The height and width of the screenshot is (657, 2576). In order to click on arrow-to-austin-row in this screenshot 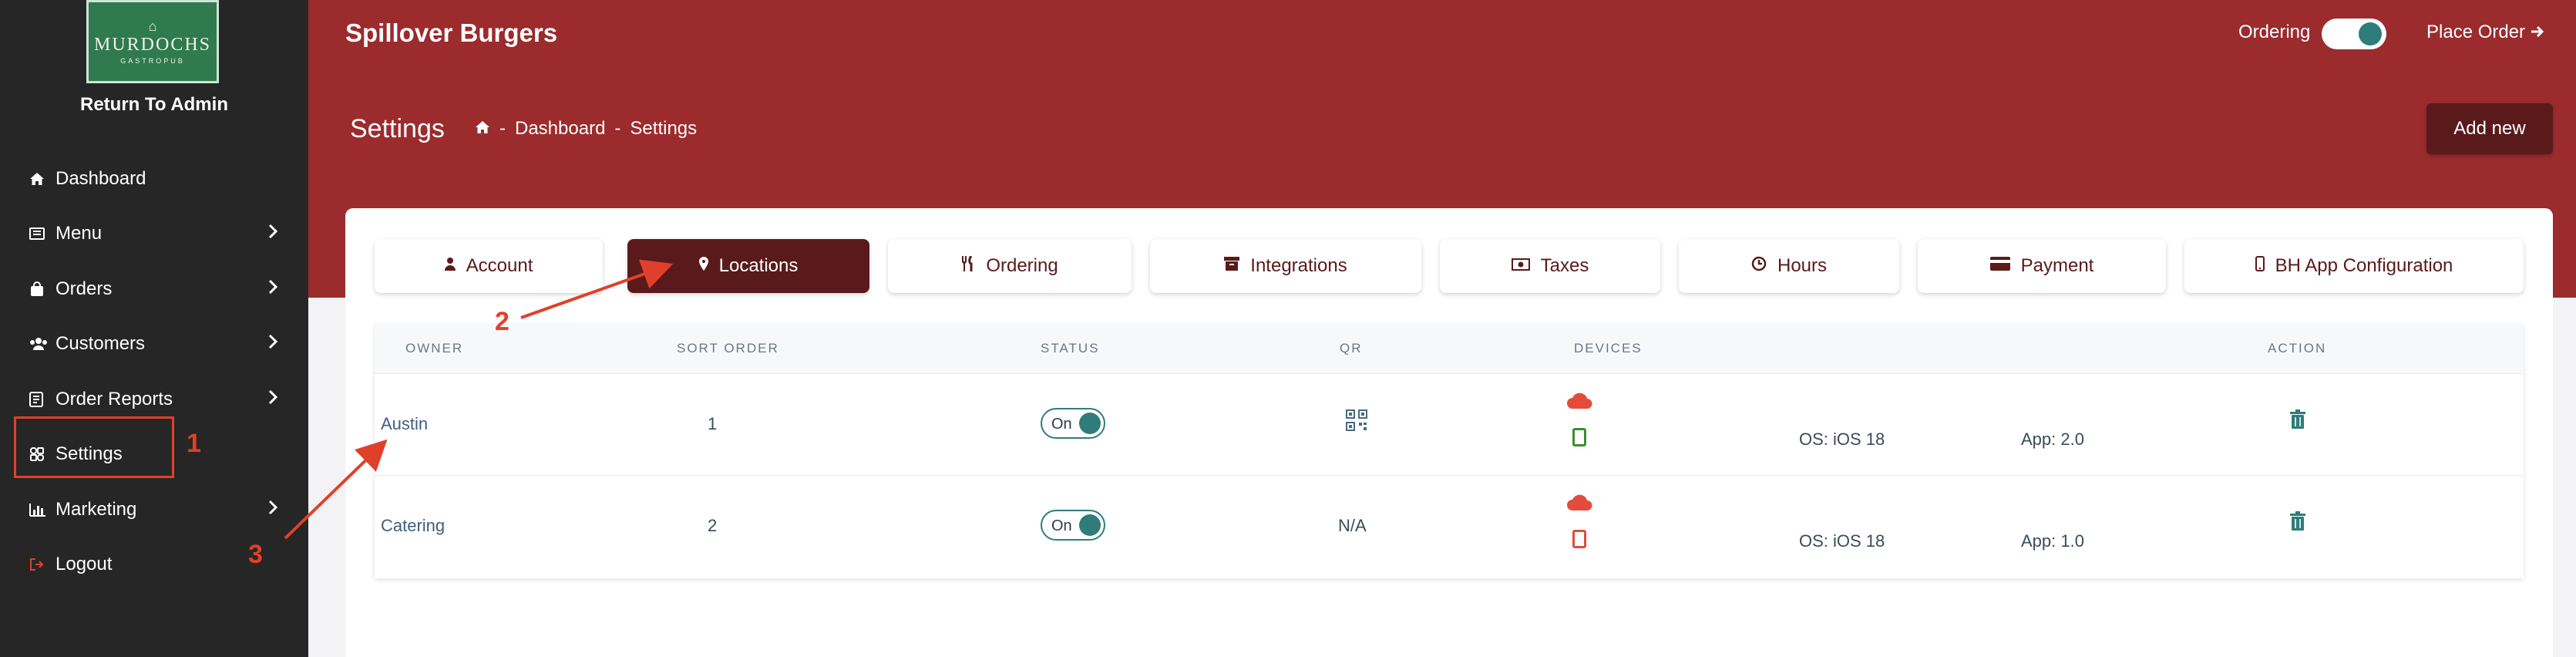, I will do `click(336, 489)`.